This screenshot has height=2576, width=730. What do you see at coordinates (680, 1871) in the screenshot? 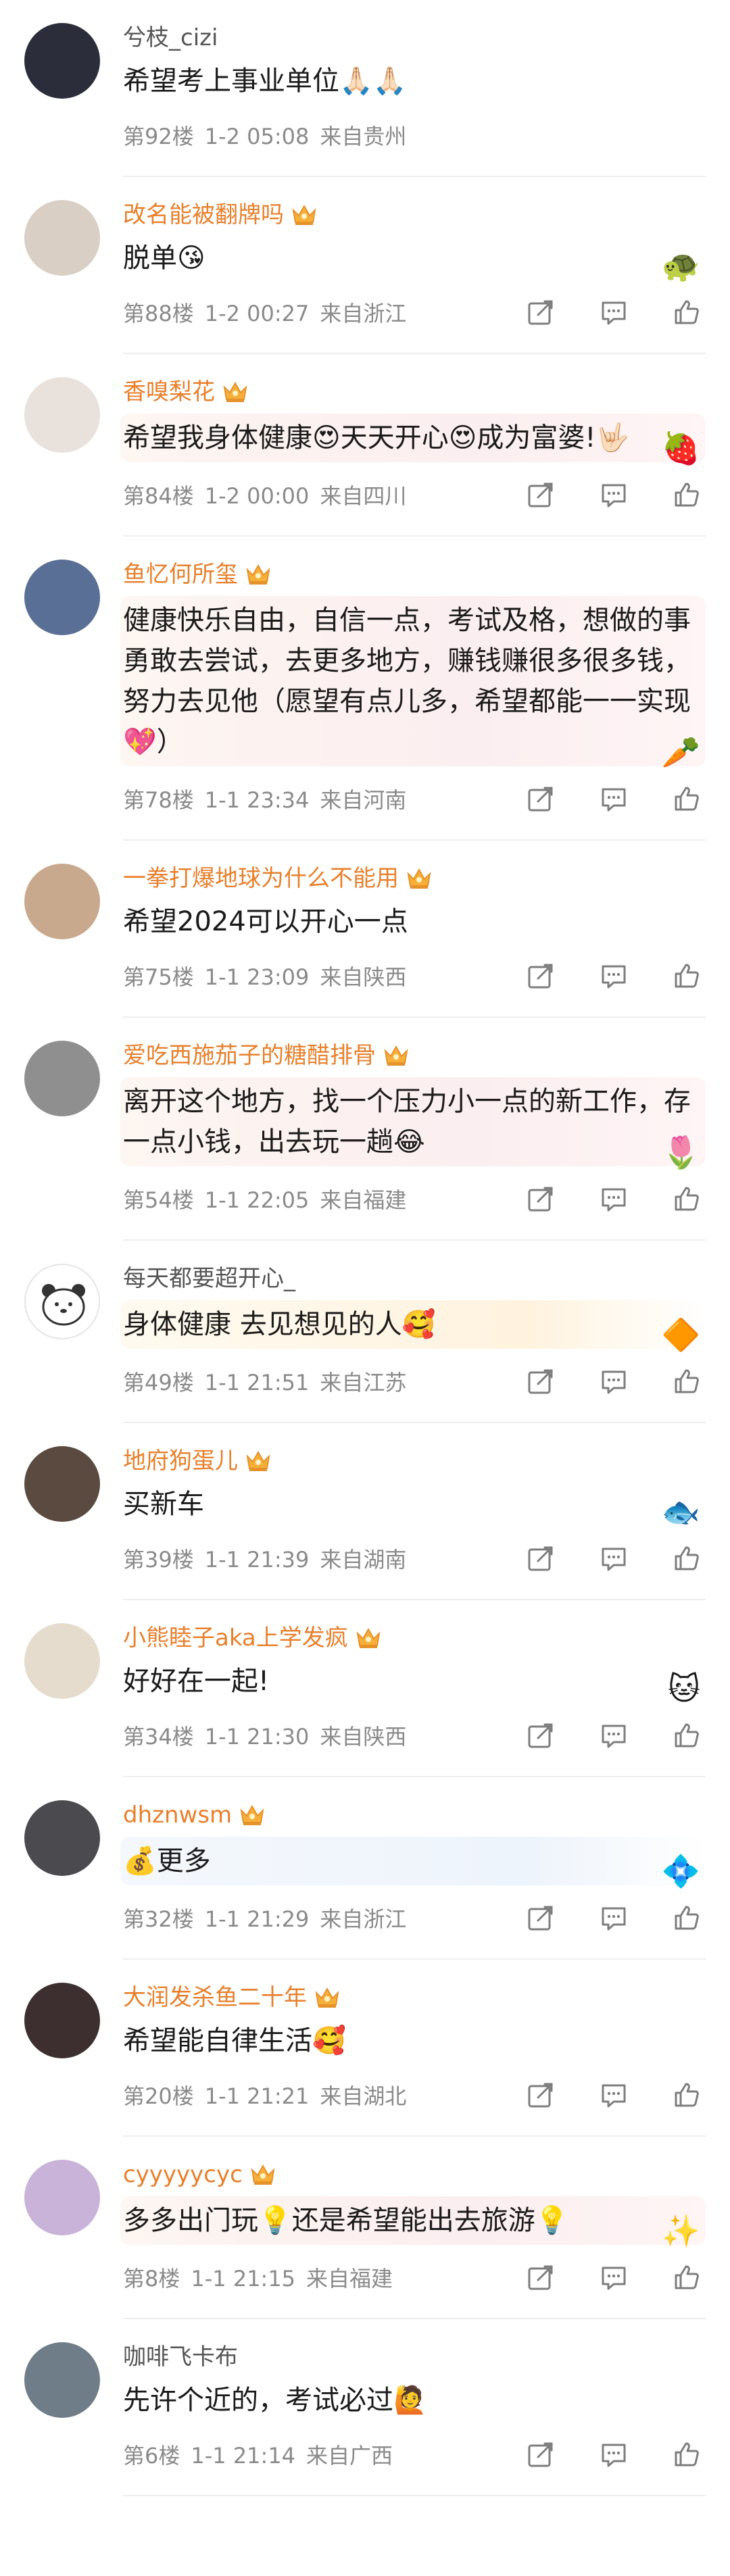
I see `bubble-sticker-icon: 💠` at bounding box center [680, 1871].